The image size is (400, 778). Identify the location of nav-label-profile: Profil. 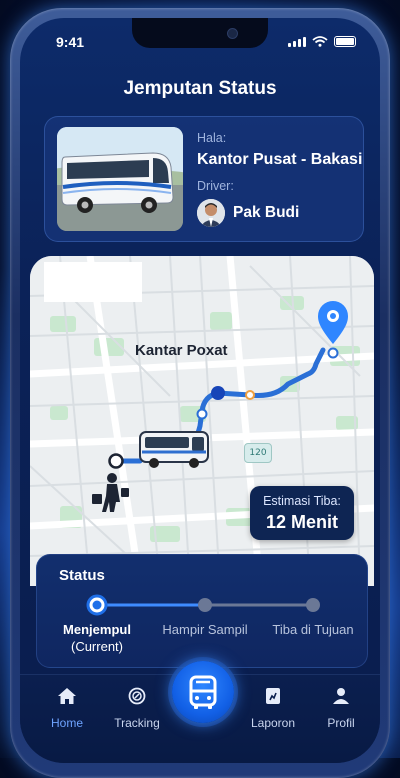
(341, 723).